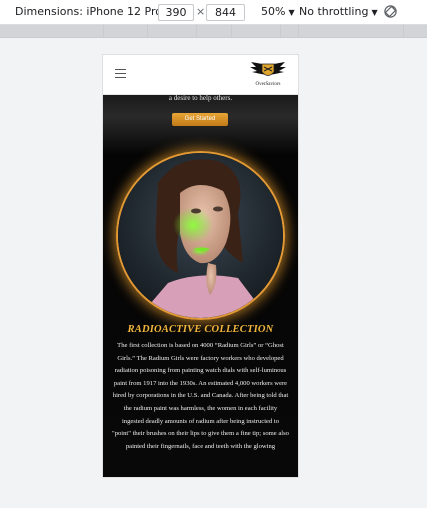 The height and width of the screenshot is (508, 427). Describe the element at coordinates (268, 69) in the screenshot. I see `winged-shield-icon` at that location.